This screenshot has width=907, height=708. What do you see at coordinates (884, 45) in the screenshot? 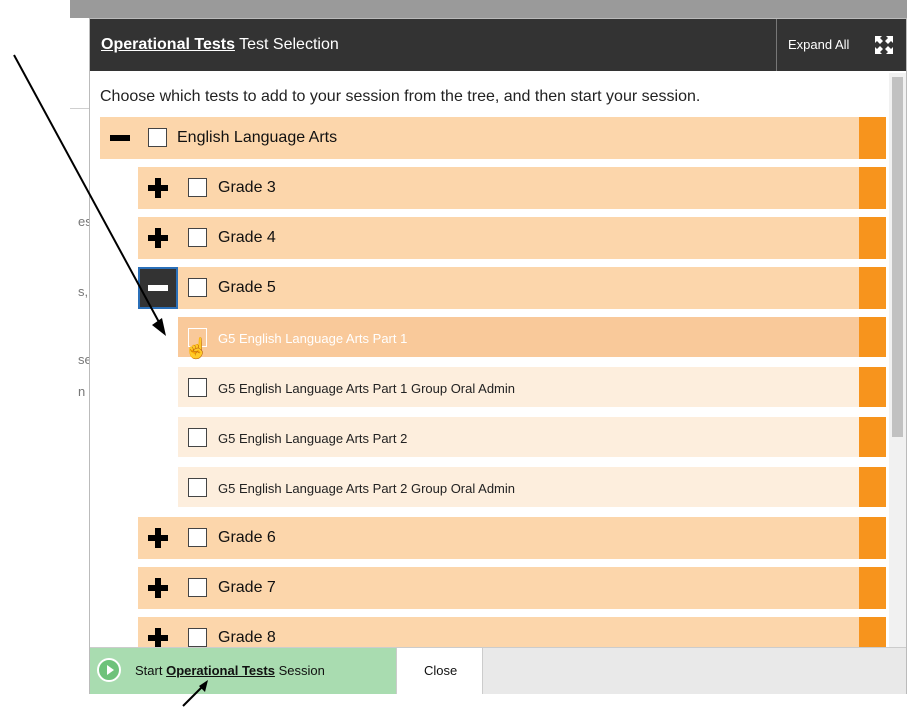
I see `expand-icon` at bounding box center [884, 45].